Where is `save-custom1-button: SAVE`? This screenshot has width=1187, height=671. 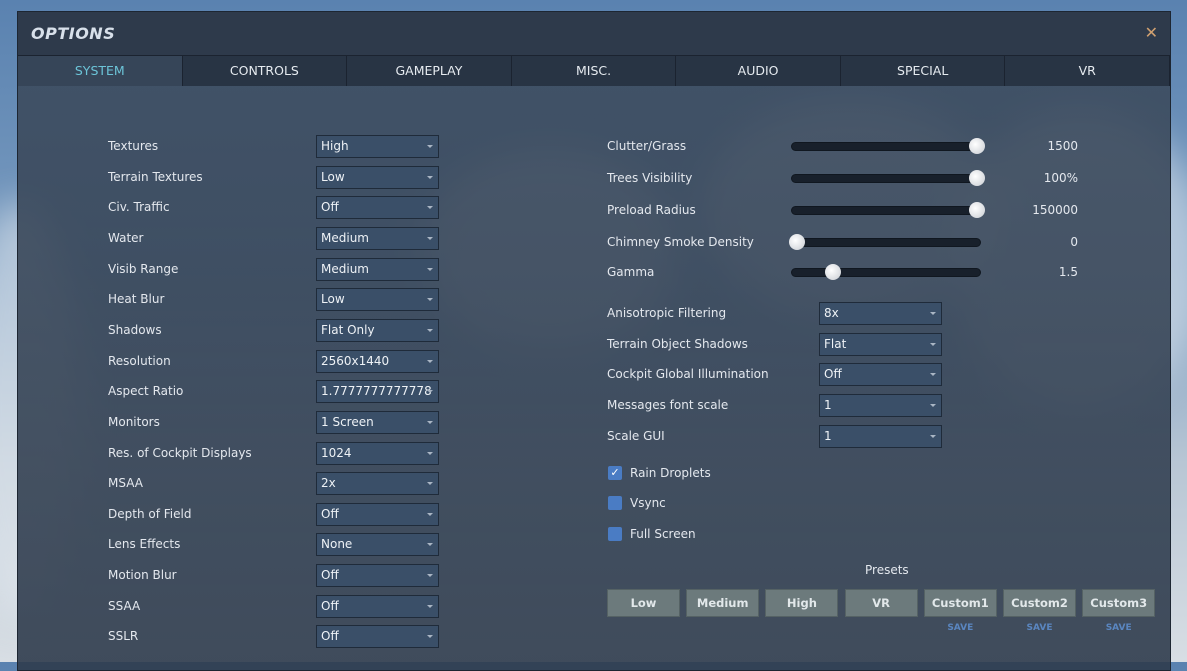 save-custom1-button: SAVE is located at coordinates (960, 628).